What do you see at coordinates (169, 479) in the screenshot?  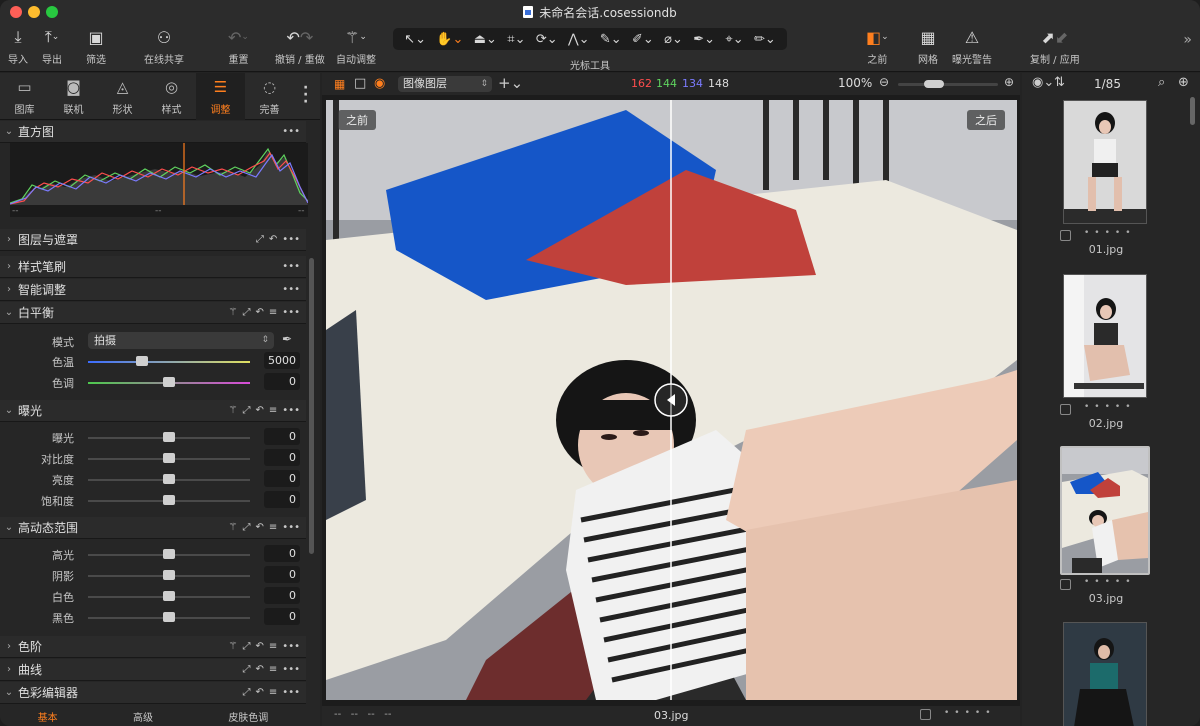 I see `brightness-slider` at bounding box center [169, 479].